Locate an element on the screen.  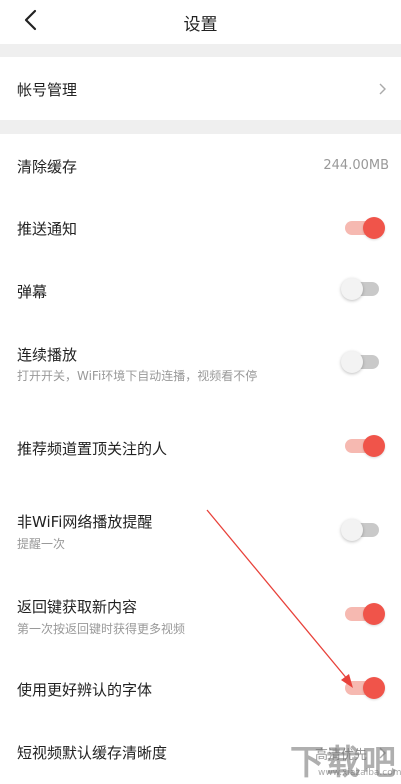
short-video-cache-quality-label: 短视频默认缓存清晰度 is located at coordinates (92, 753).